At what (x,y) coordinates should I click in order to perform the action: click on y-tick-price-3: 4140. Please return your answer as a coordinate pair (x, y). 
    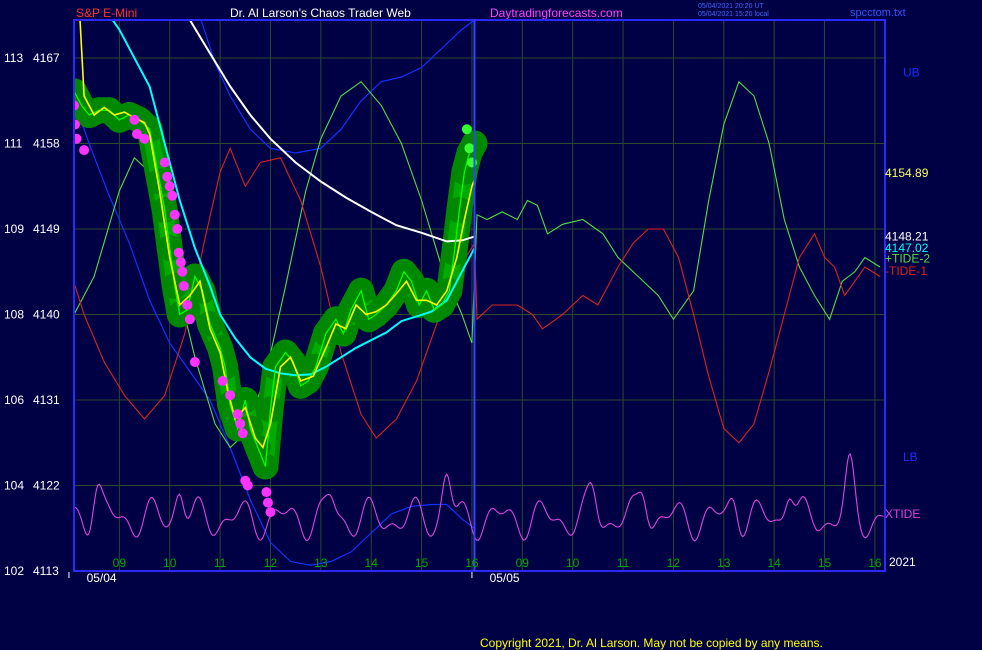
    Looking at the image, I should click on (46, 315).